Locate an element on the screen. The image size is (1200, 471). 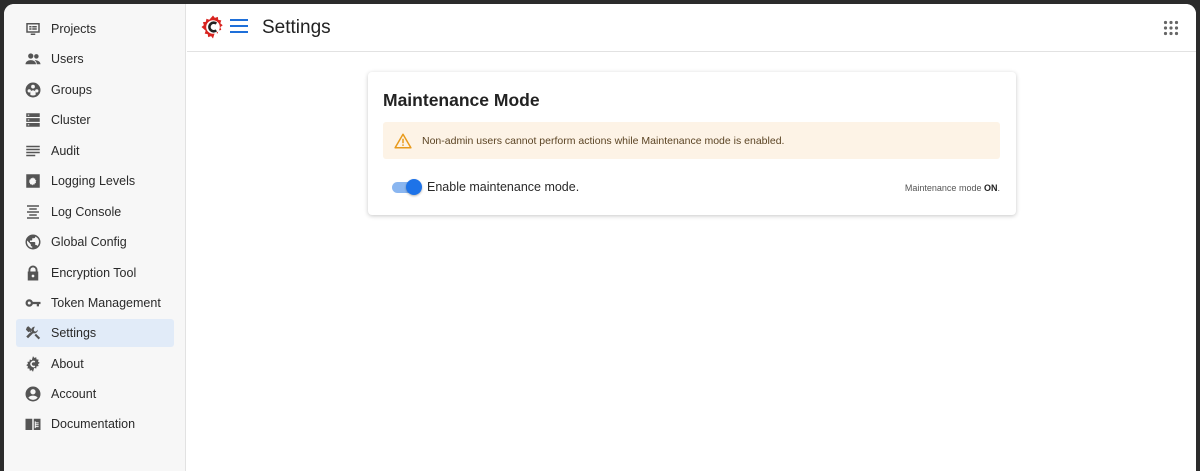
maintenance-mode-toggle is located at coordinates (407, 187).